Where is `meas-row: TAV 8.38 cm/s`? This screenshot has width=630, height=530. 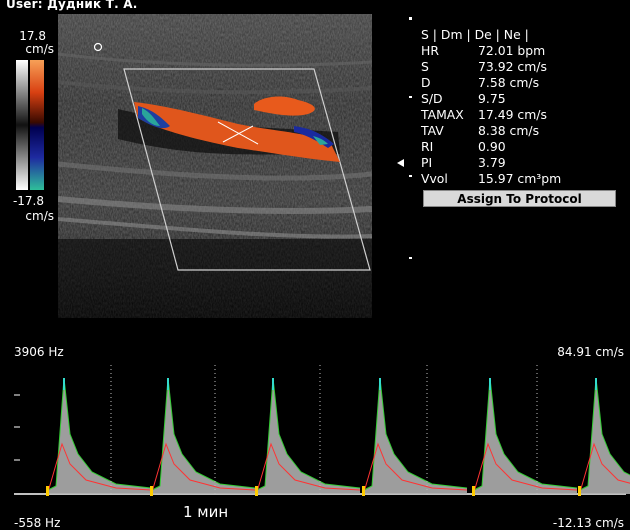
meas-row: TAV 8.38 cm/s is located at coordinates (480, 130).